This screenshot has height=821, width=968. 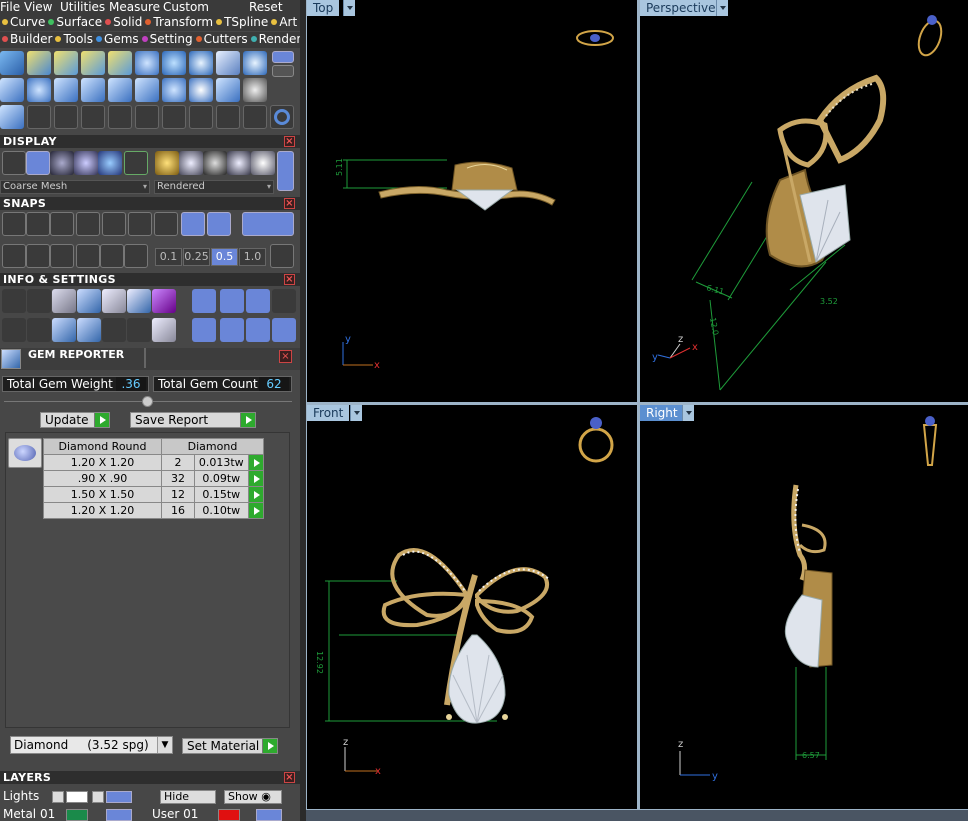 What do you see at coordinates (228, 90) in the screenshot?
I see `bezel-tool-icon` at bounding box center [228, 90].